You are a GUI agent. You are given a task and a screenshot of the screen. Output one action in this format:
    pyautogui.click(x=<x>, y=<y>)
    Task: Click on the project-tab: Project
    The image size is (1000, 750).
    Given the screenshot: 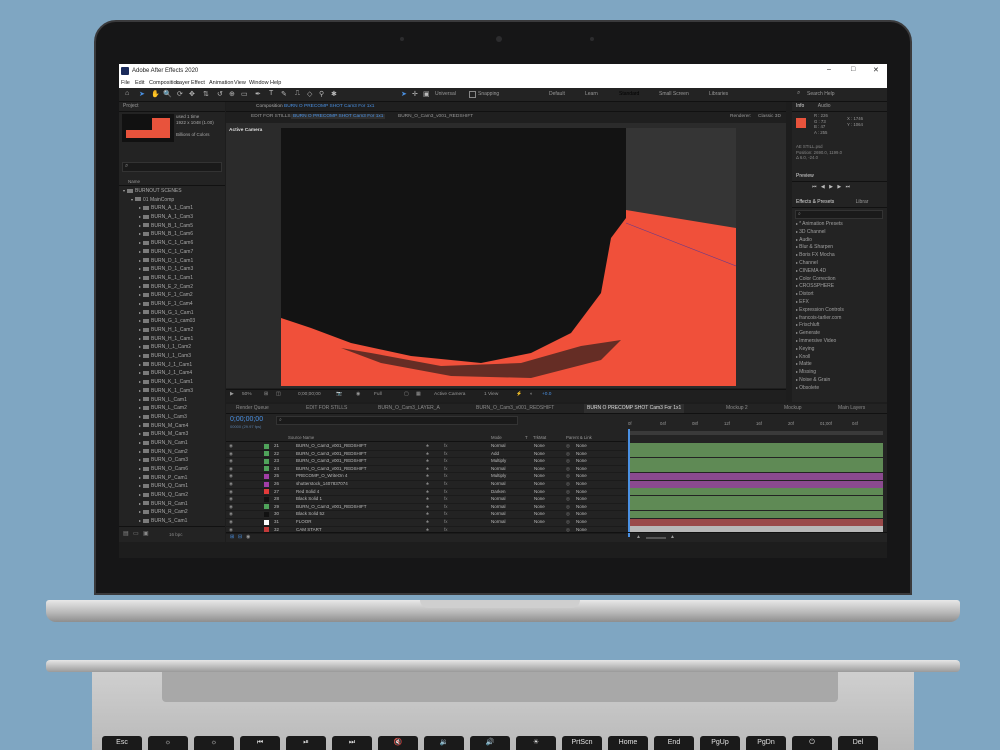 What is the action you would take?
    pyautogui.click(x=172, y=107)
    